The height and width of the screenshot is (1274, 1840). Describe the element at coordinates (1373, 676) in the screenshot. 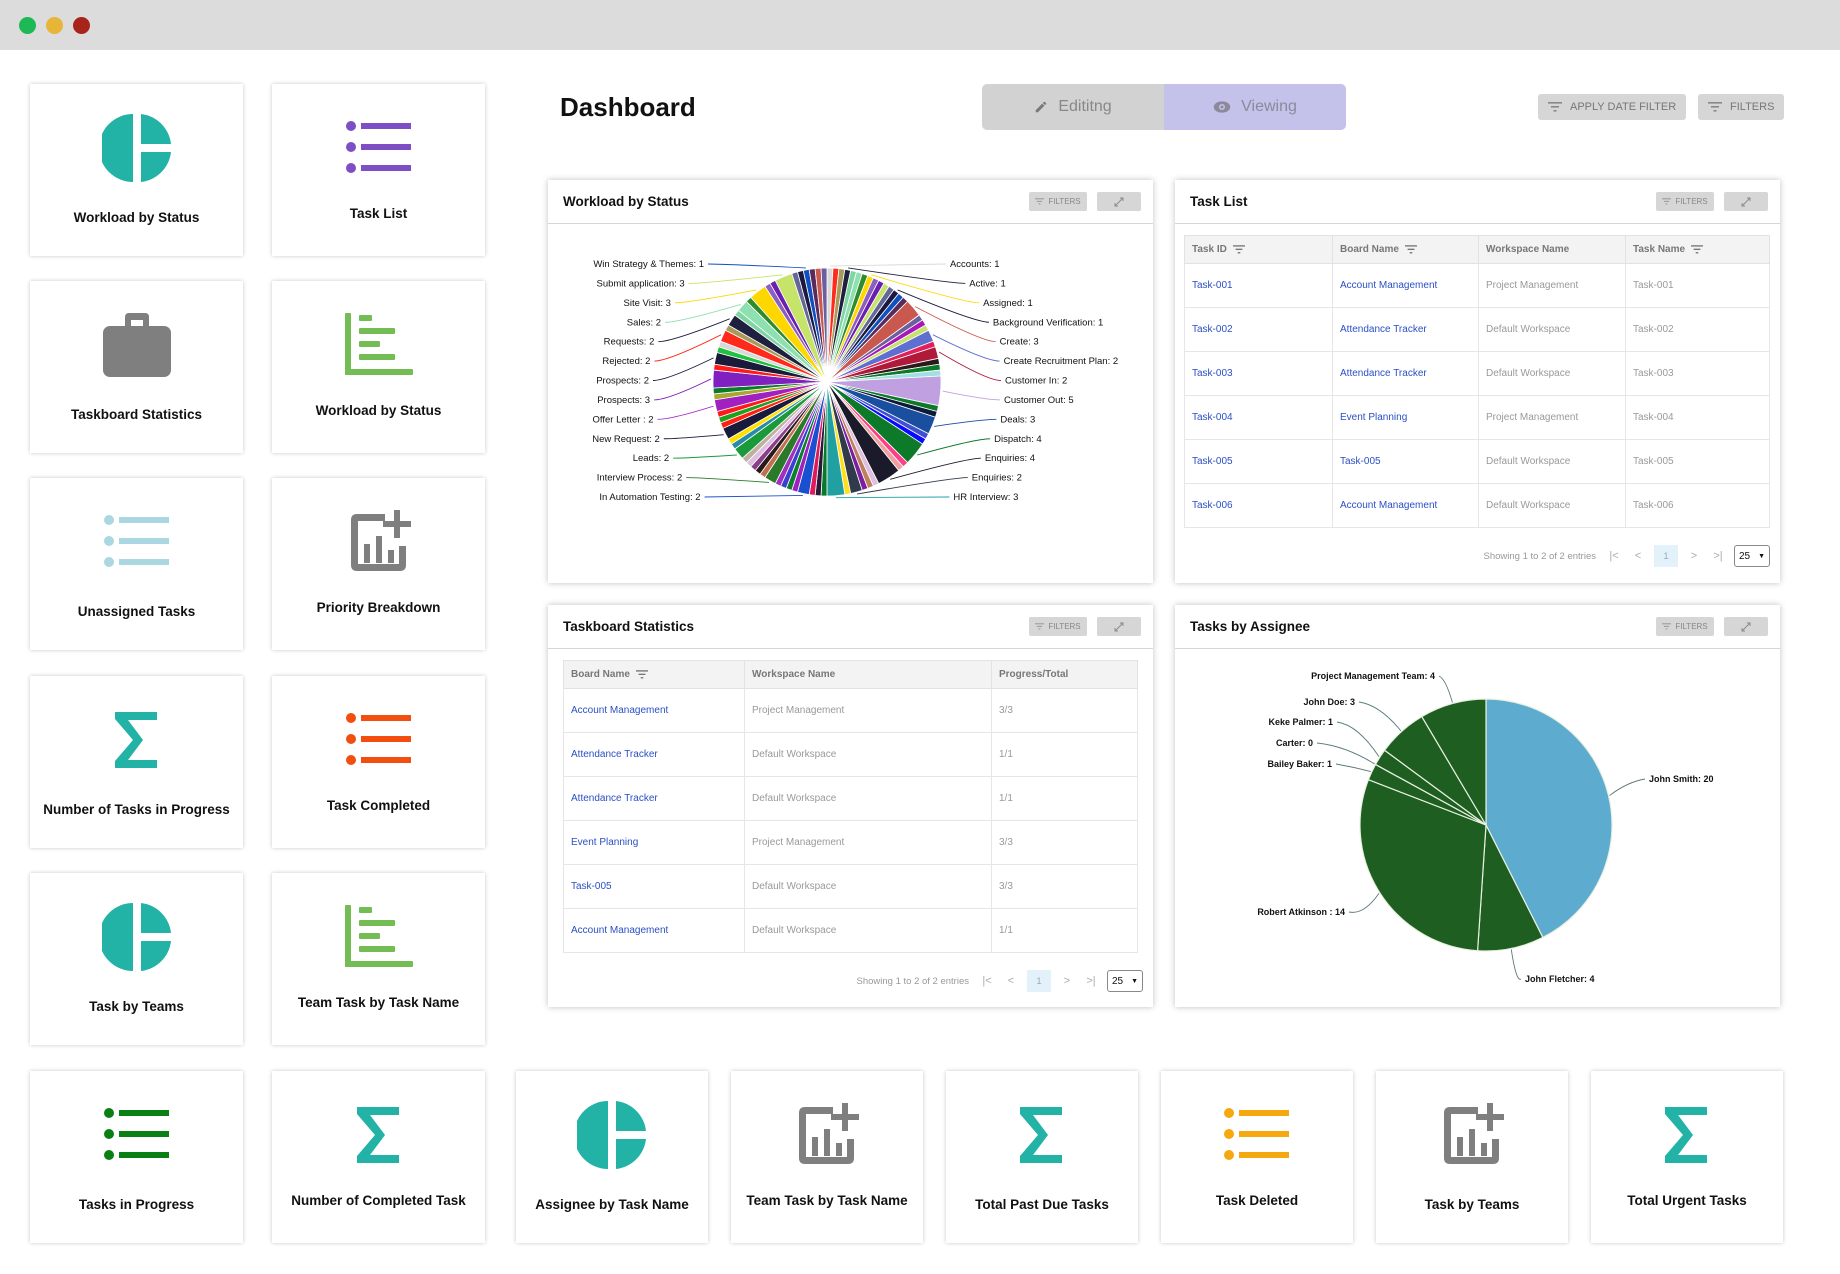

I see `pie-data-label: Project Management Team: 4` at that location.